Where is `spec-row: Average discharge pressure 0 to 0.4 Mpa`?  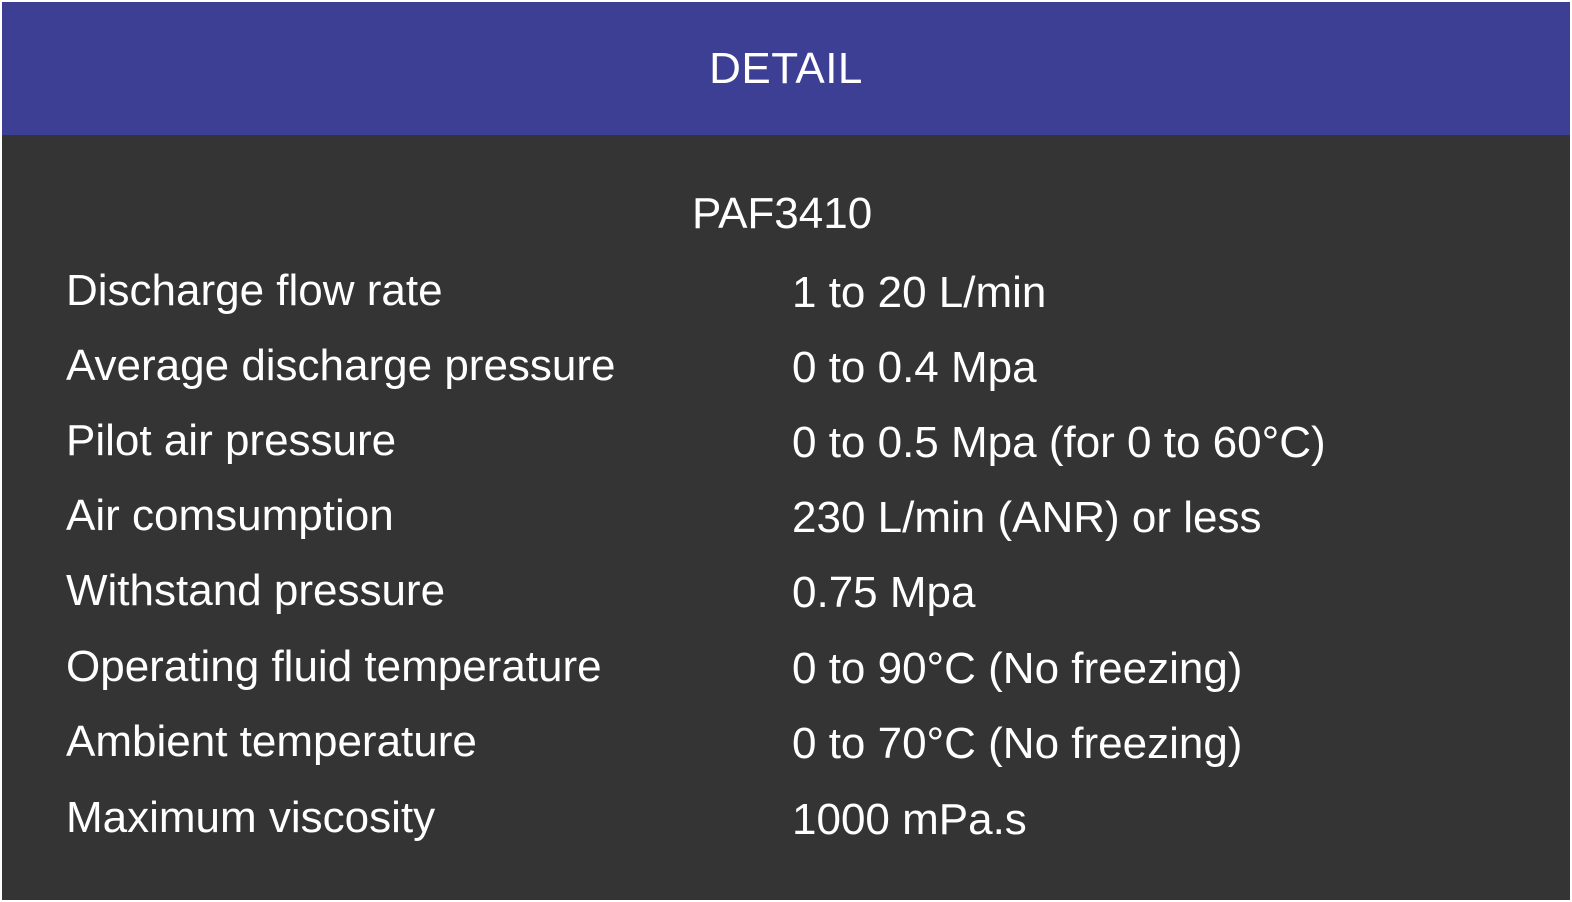 spec-row: Average discharge pressure 0 to 0.4 Mpa is located at coordinates (786, 366).